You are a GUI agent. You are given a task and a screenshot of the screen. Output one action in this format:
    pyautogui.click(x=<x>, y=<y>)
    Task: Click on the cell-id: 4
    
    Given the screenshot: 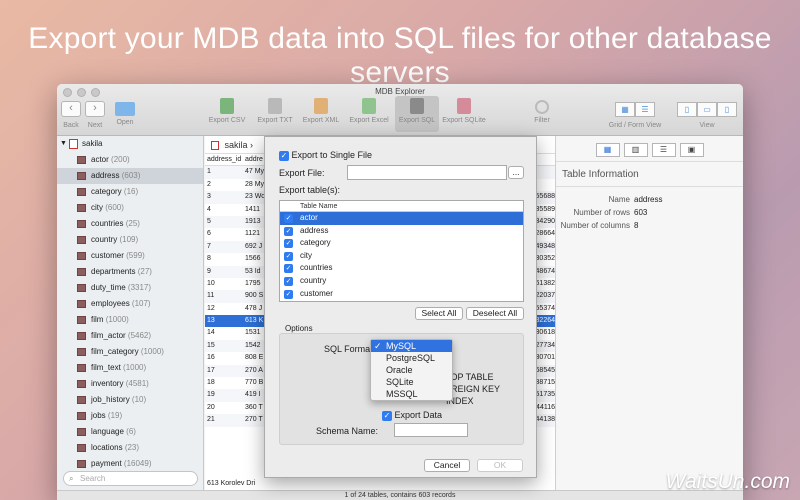 What is the action you would take?
    pyautogui.click(x=209, y=209)
    